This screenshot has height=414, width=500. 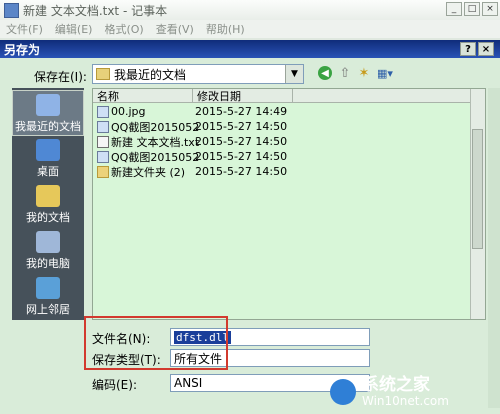 What do you see at coordinates (103, 141) in the screenshot?
I see `text-file-icon` at bounding box center [103, 141].